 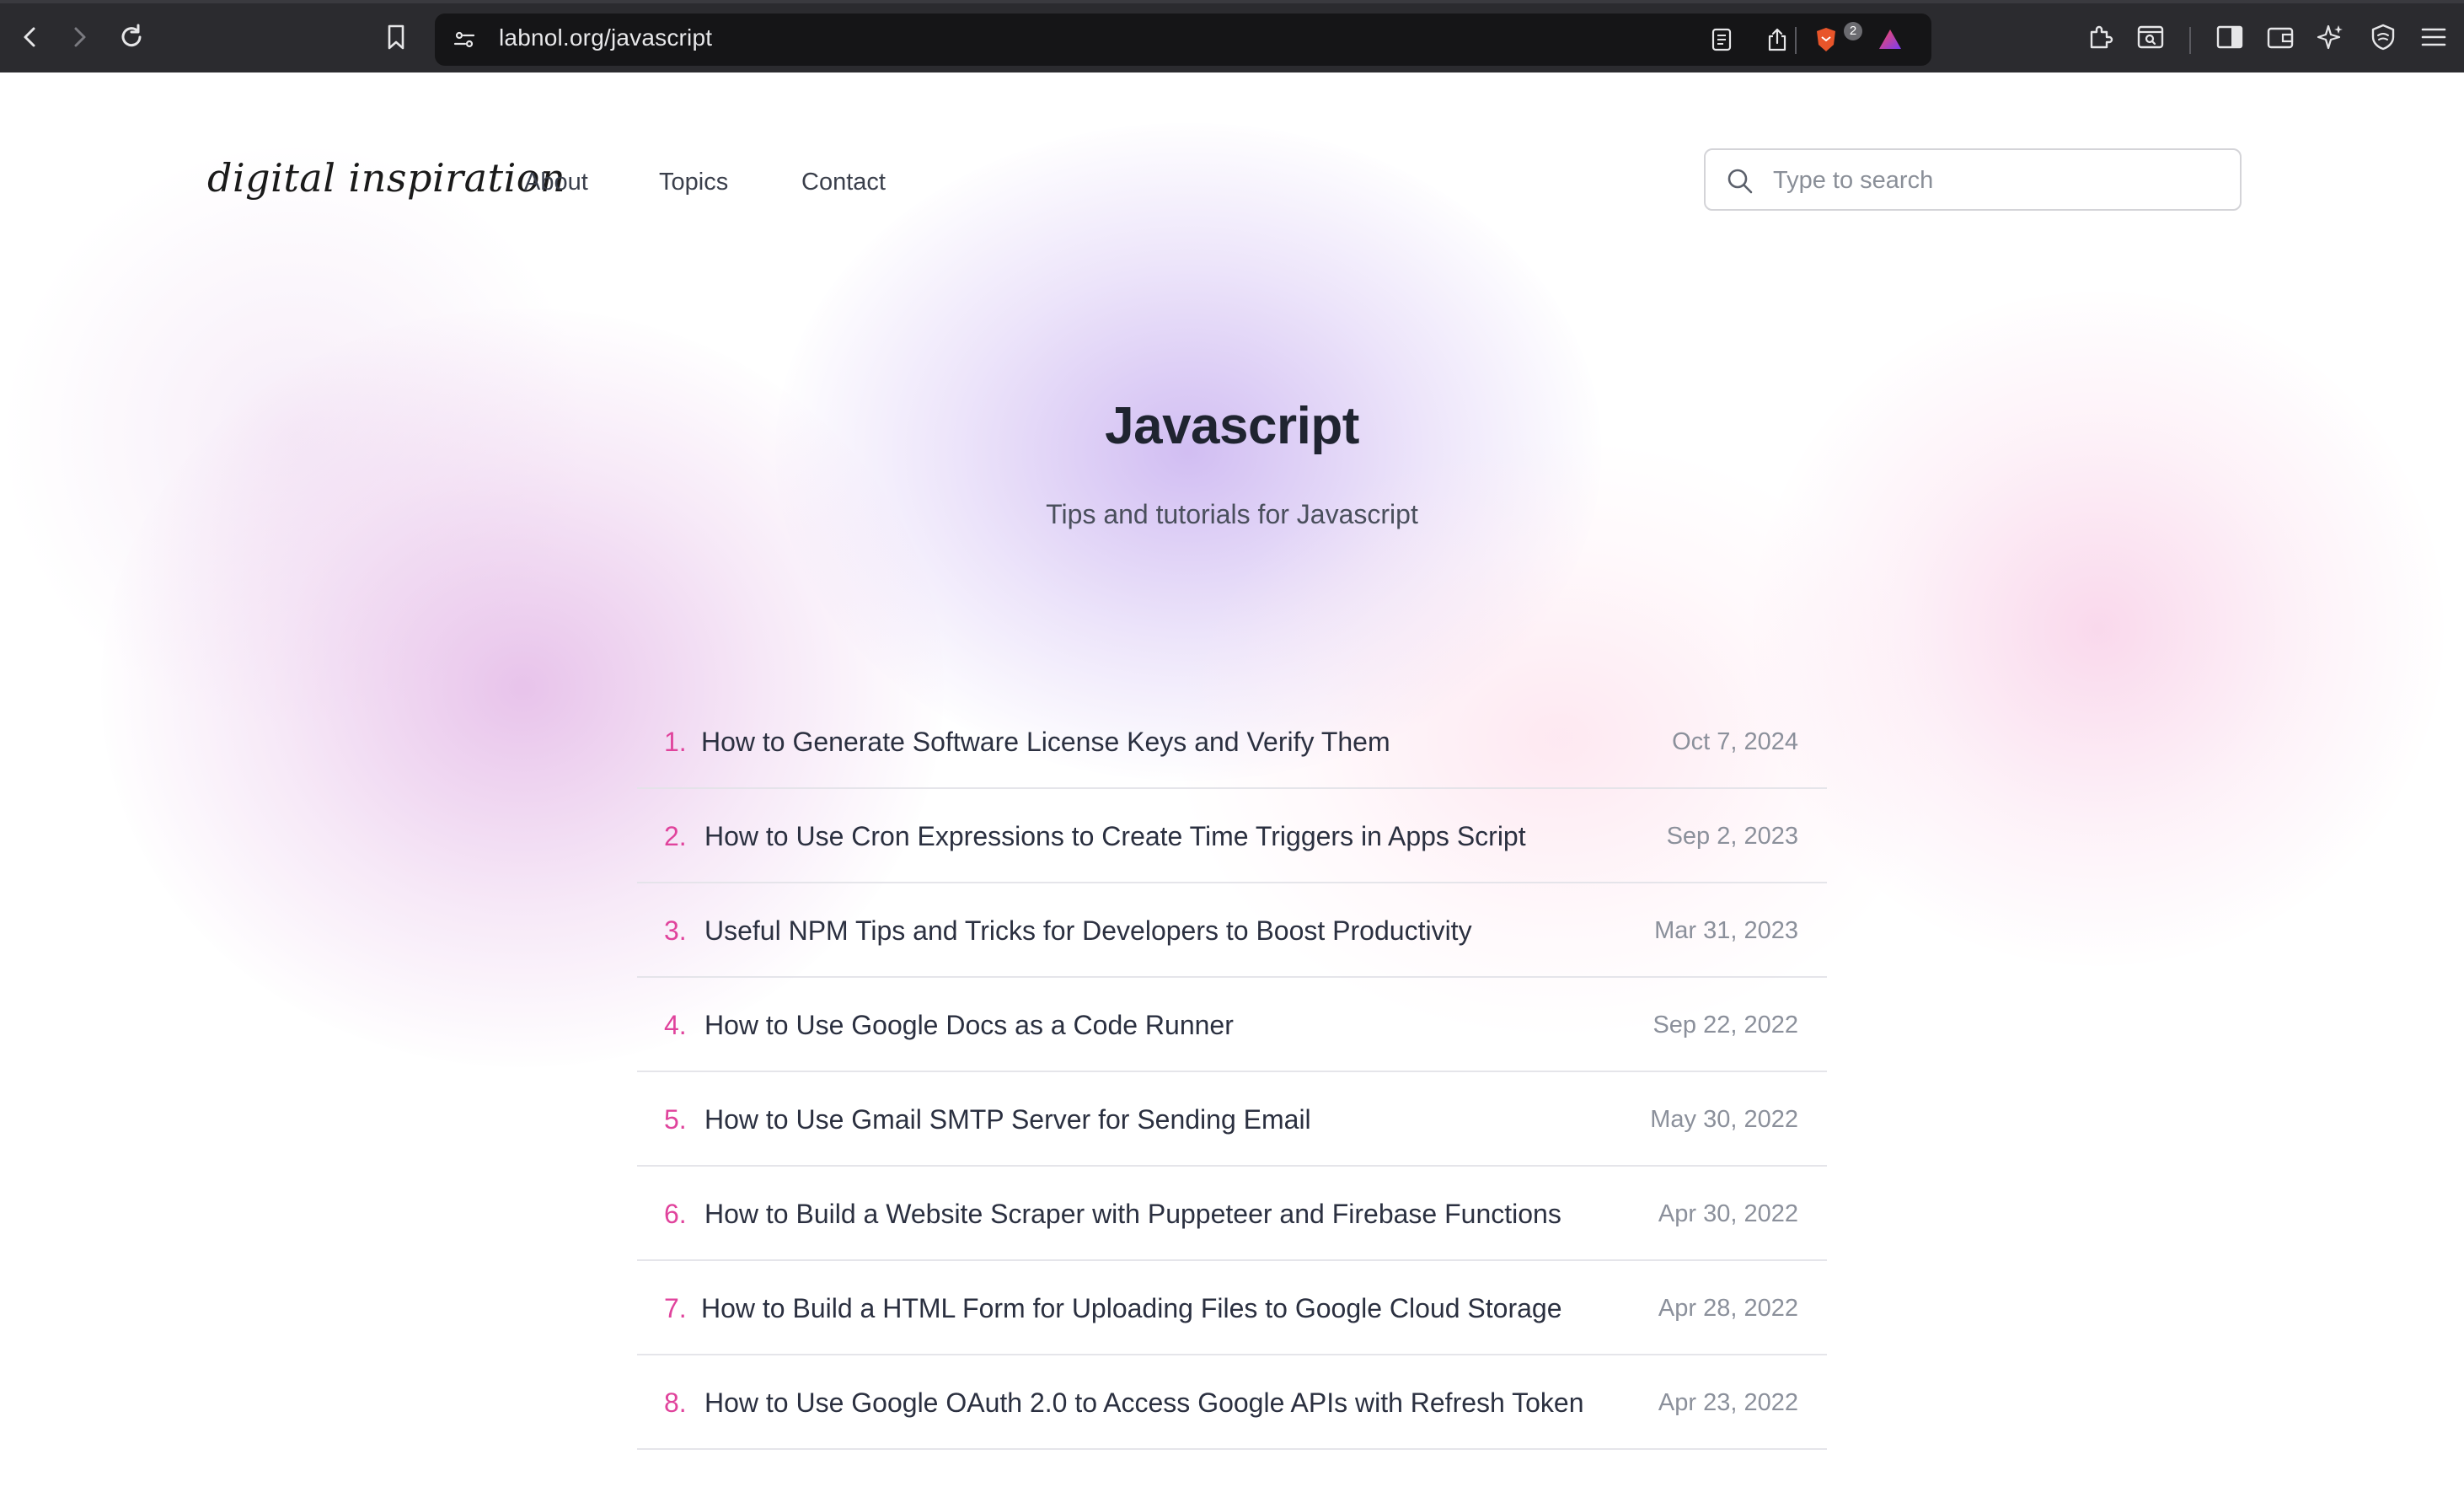 I want to click on nav-topics-link: Topics, so click(x=693, y=182).